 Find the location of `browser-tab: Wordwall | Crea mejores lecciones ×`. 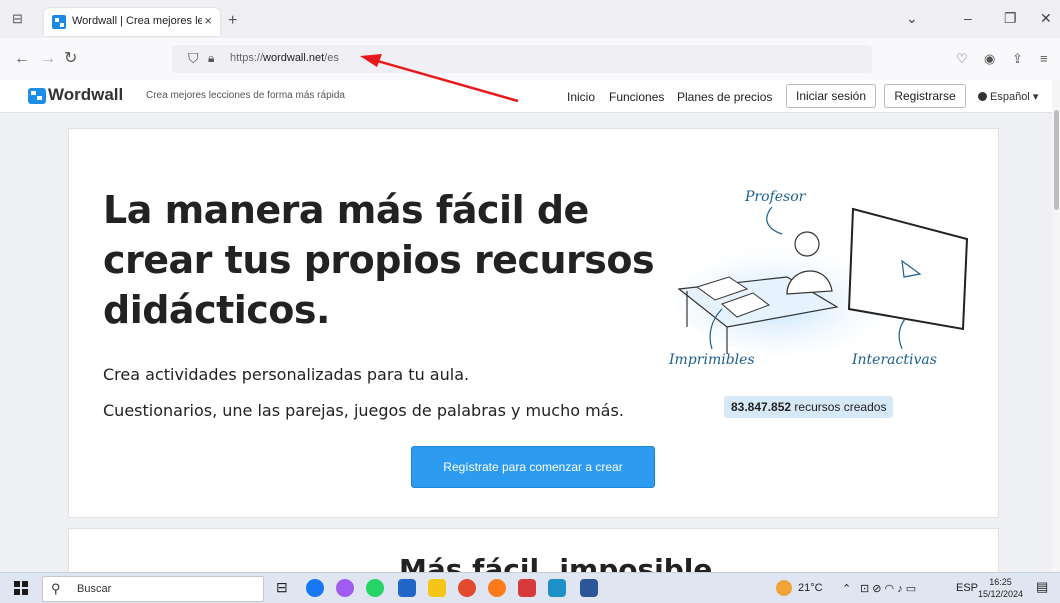

browser-tab: Wordwall | Crea mejores lecciones × is located at coordinates (132, 22).